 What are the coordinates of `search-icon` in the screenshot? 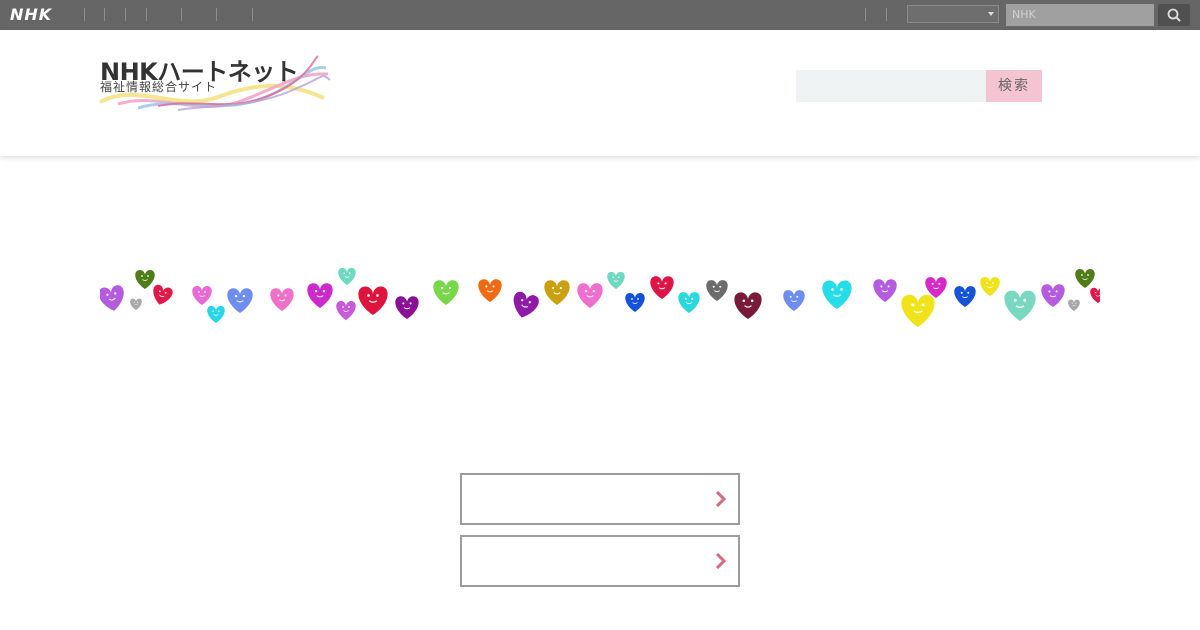 It's located at (1174, 15).